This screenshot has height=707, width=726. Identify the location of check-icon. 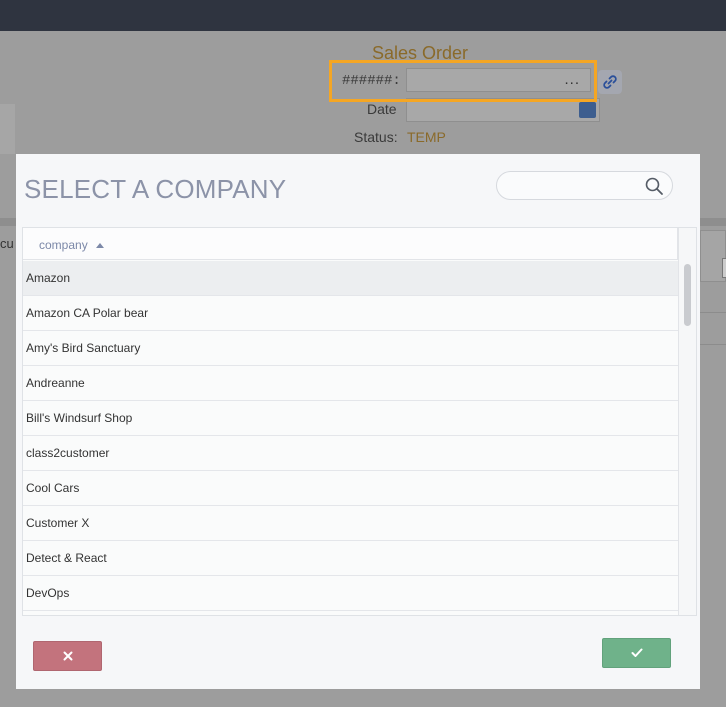
(636, 652).